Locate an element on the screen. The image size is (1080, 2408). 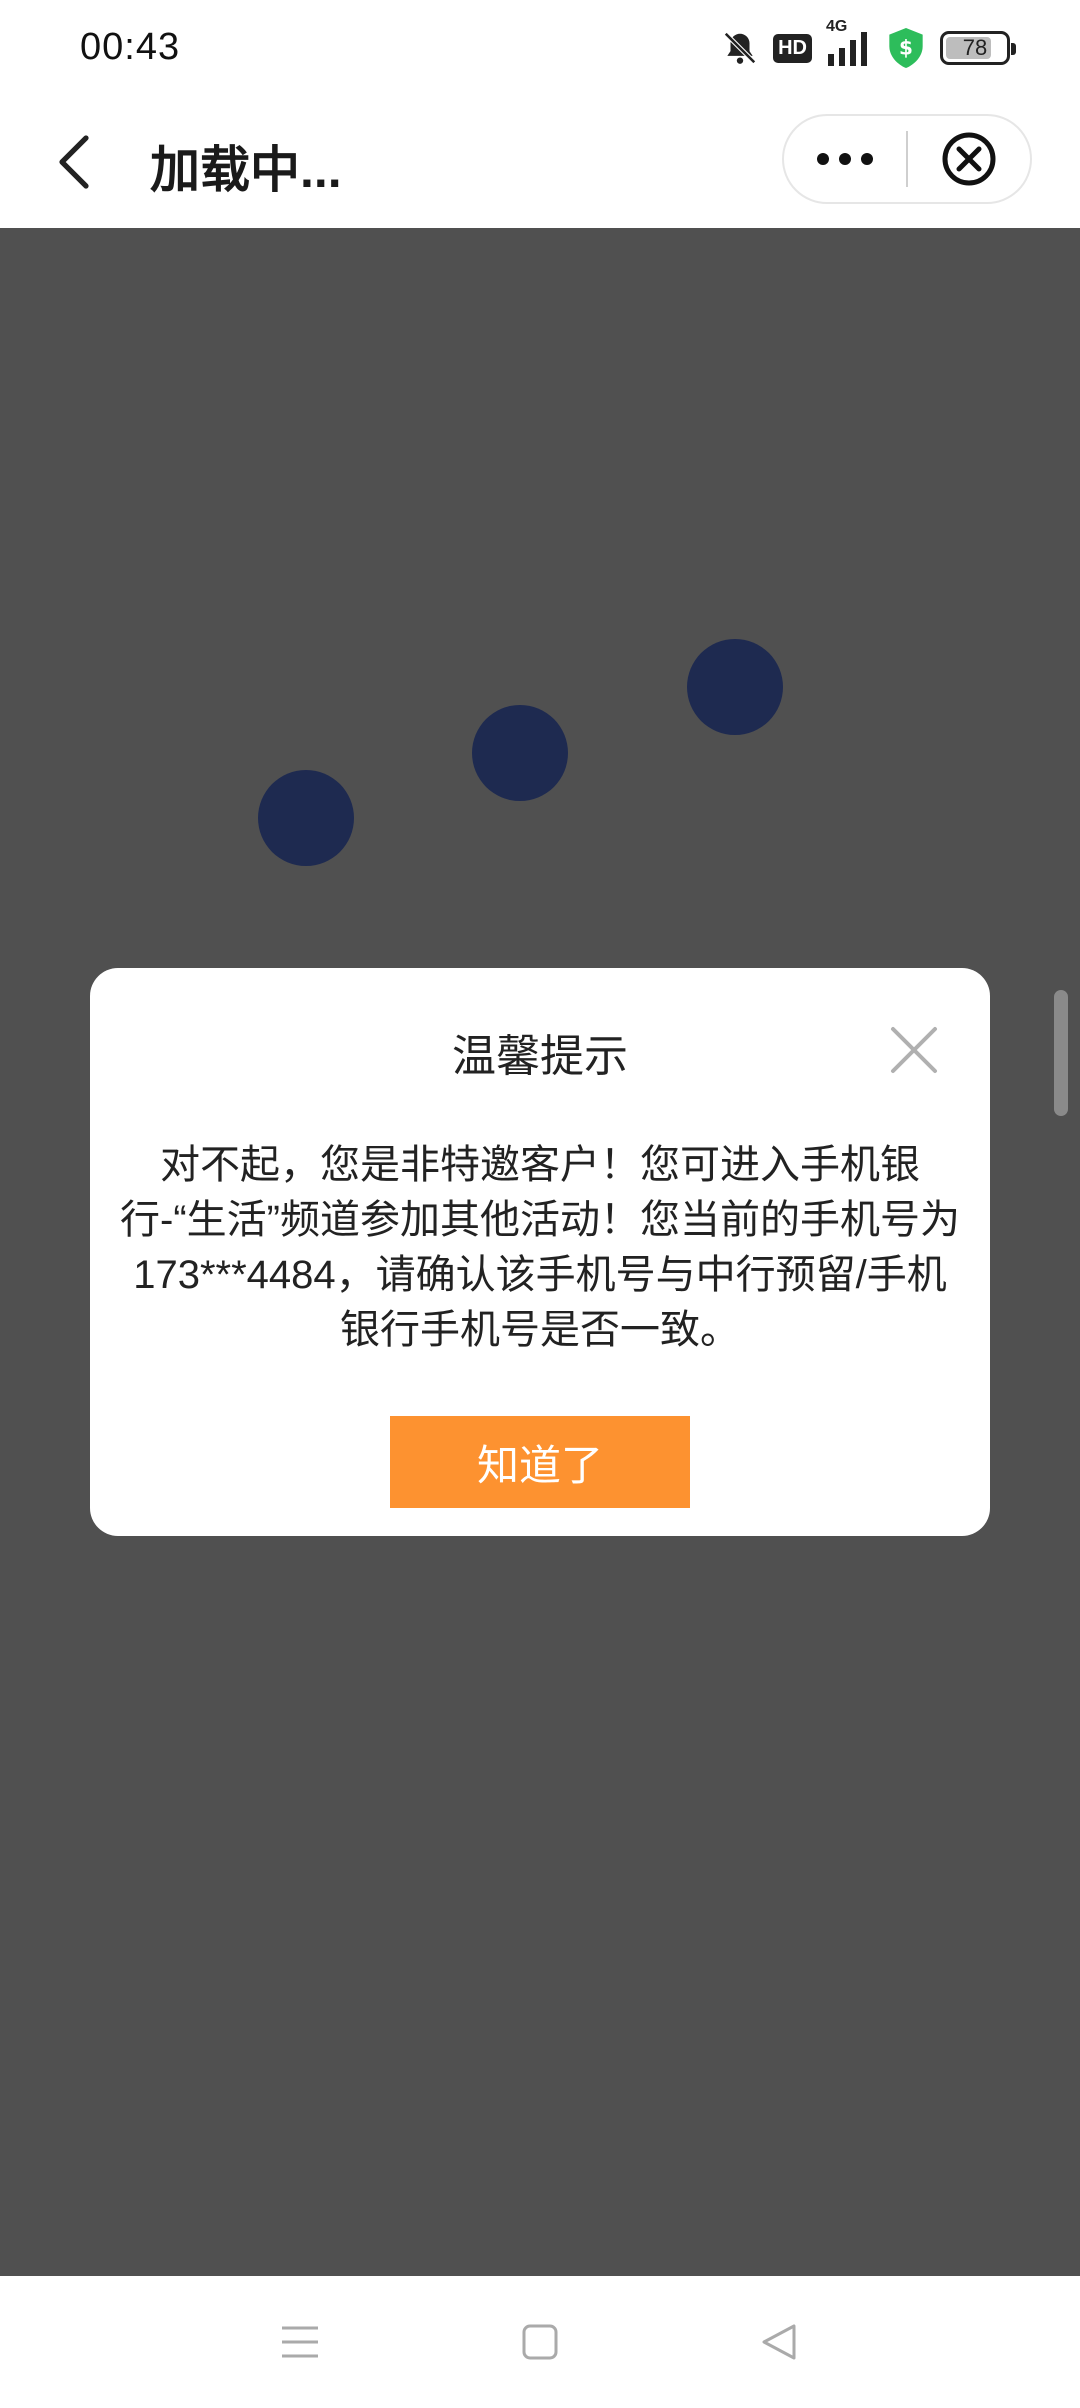
close-circle-icon is located at coordinates (969, 159).